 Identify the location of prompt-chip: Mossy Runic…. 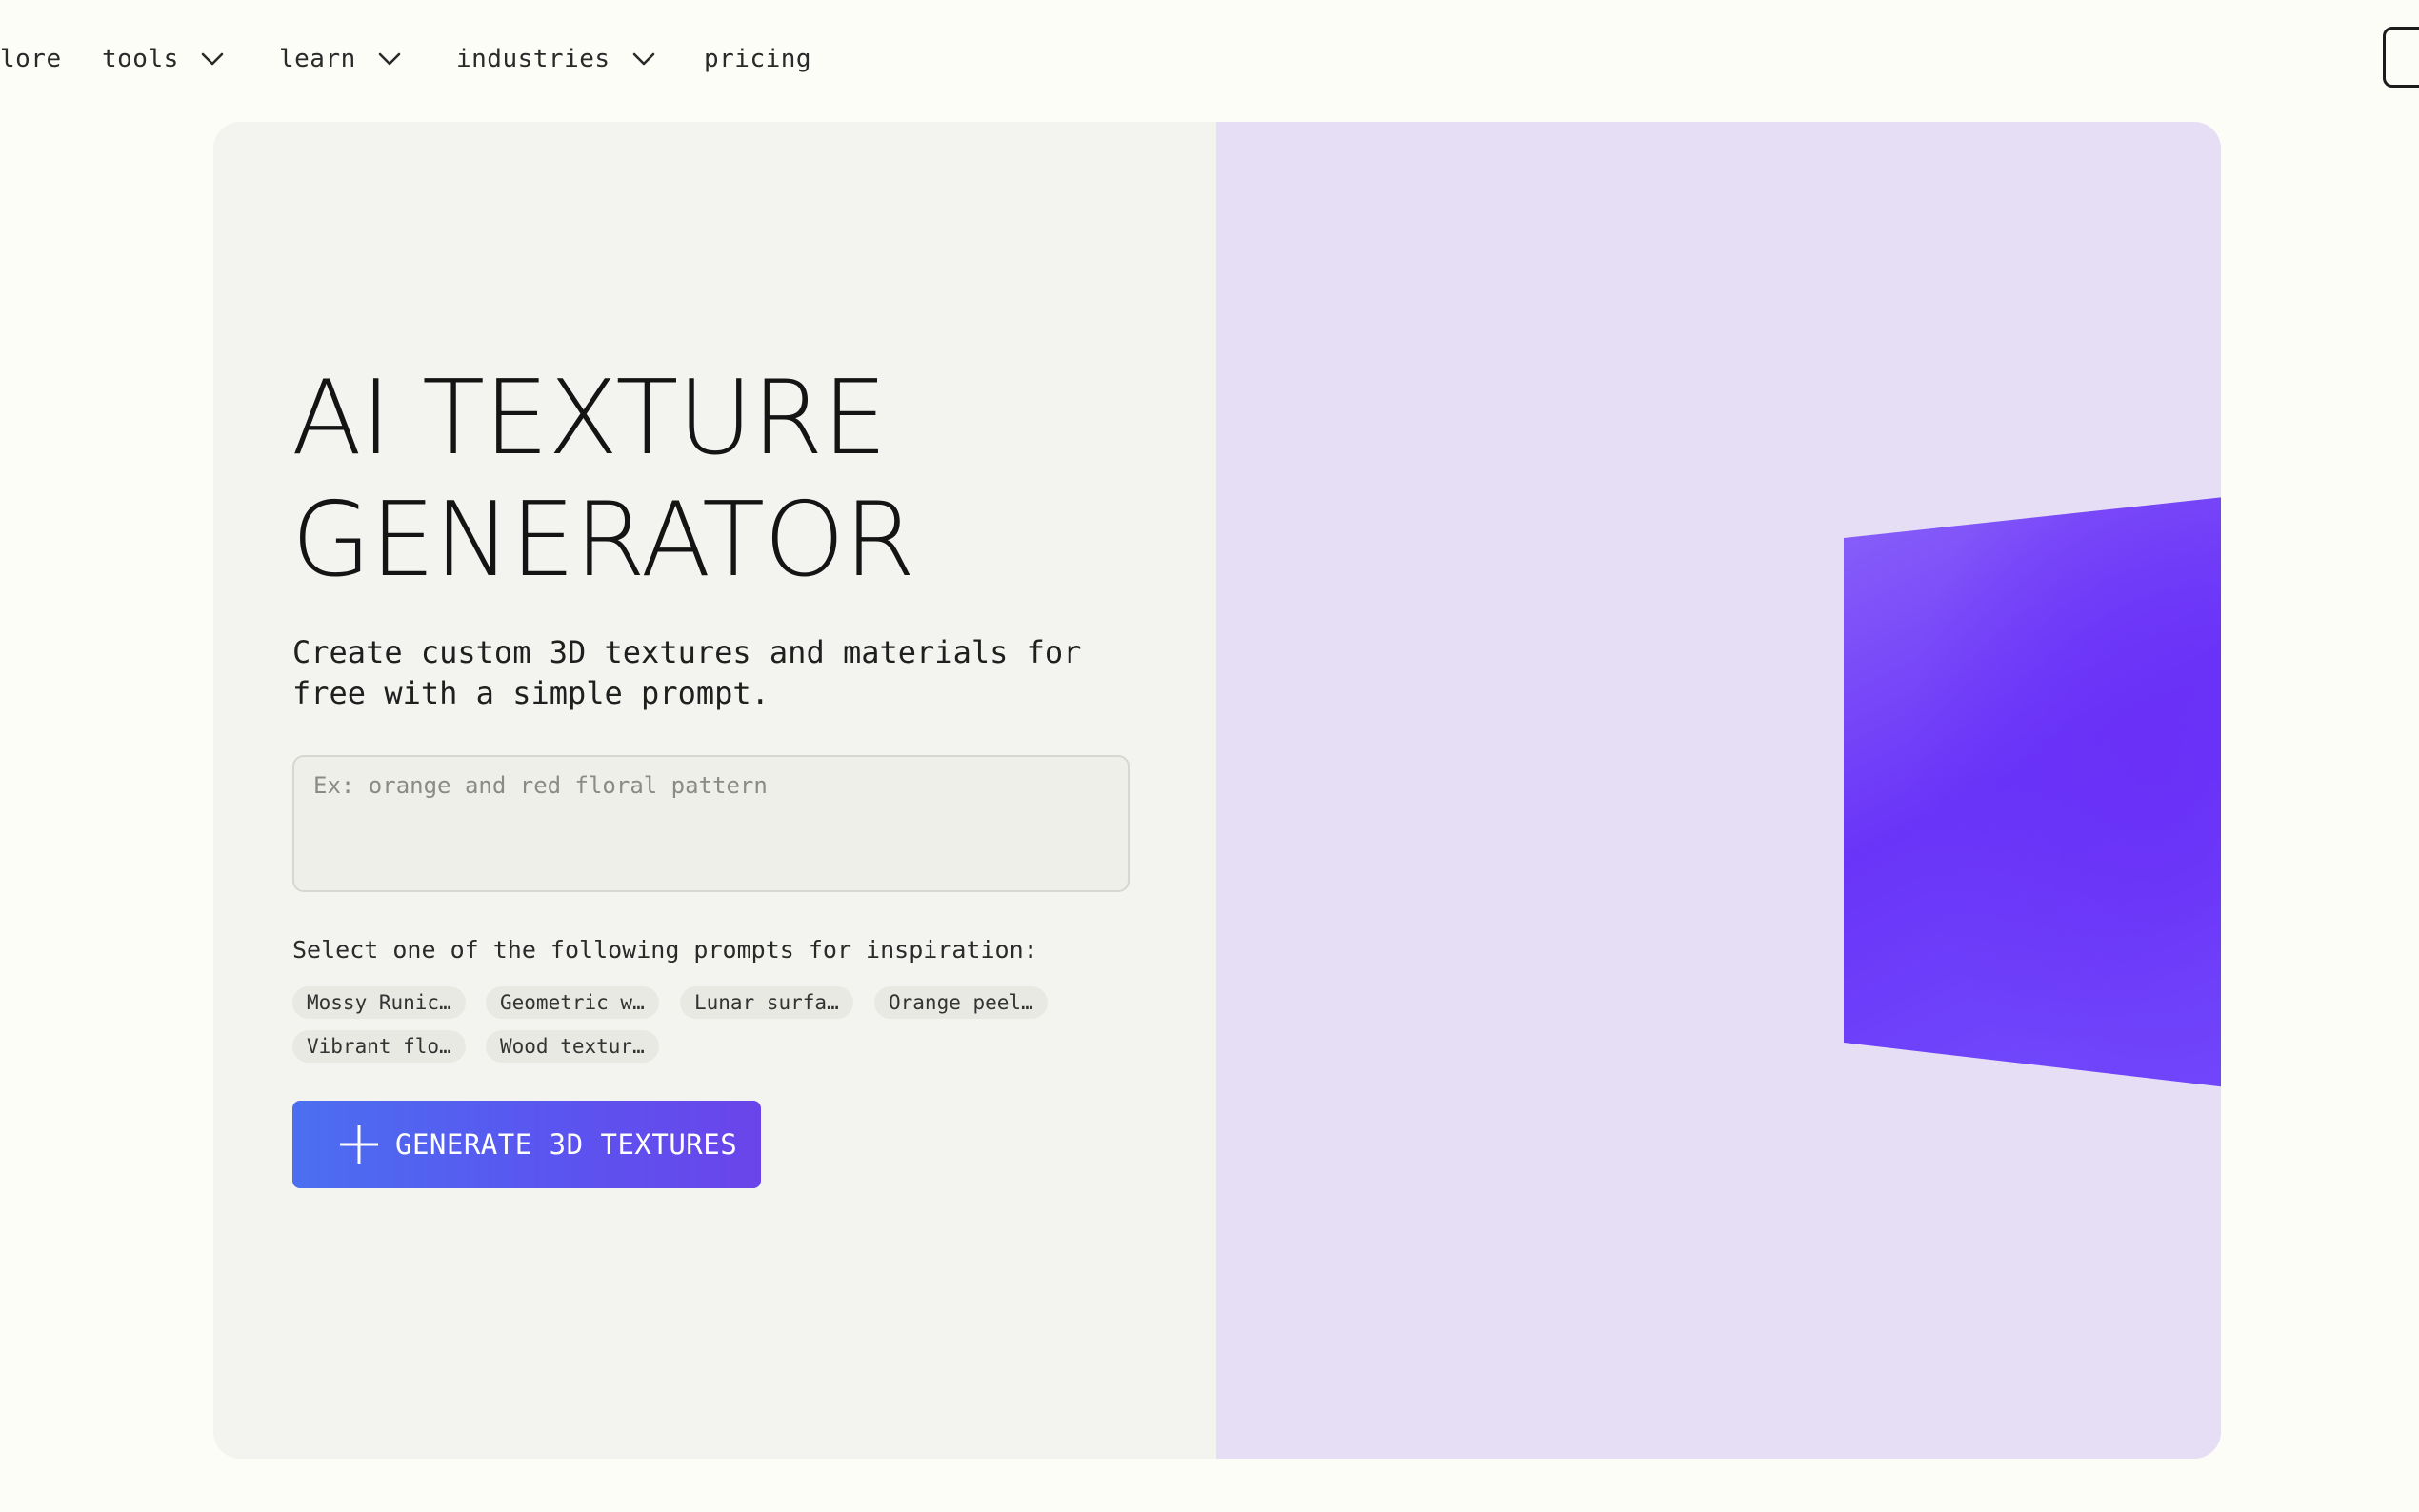
(379, 1002).